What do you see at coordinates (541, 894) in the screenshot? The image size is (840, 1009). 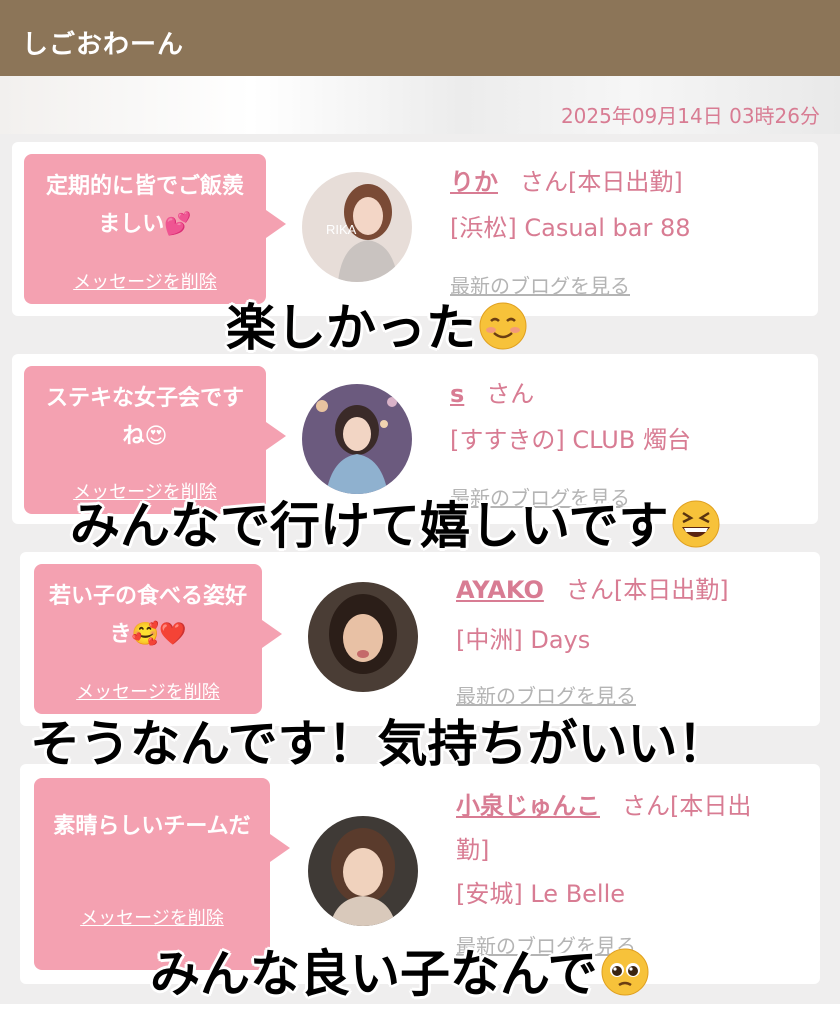 I see `shop-info: [安城] Le Belle` at bounding box center [541, 894].